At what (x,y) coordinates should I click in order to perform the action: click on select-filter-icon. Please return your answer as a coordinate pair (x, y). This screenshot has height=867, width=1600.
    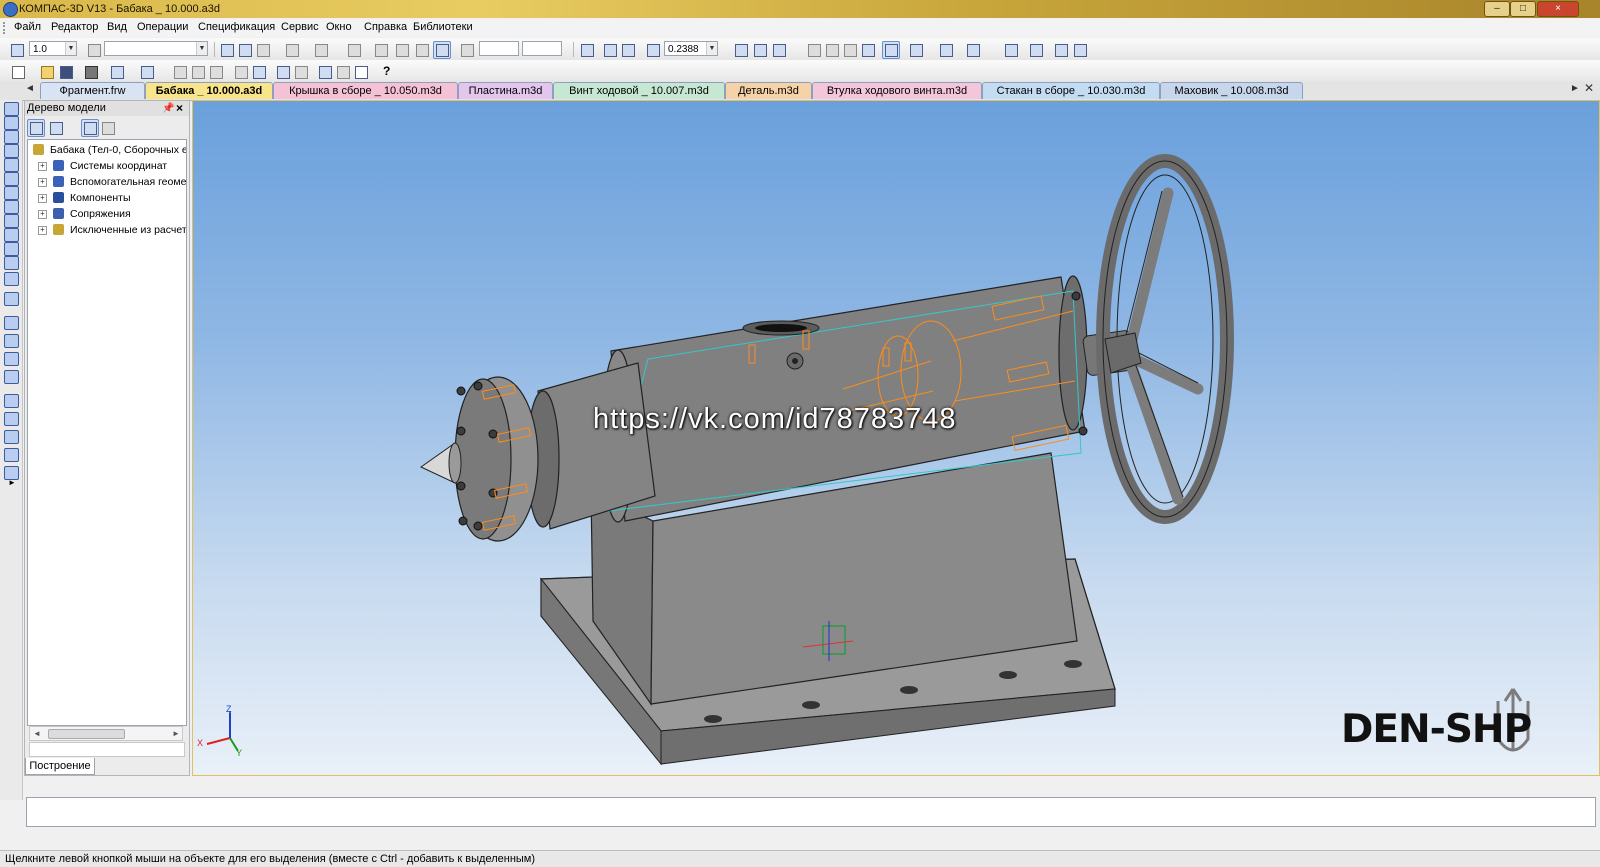
    Looking at the image, I should click on (973, 50).